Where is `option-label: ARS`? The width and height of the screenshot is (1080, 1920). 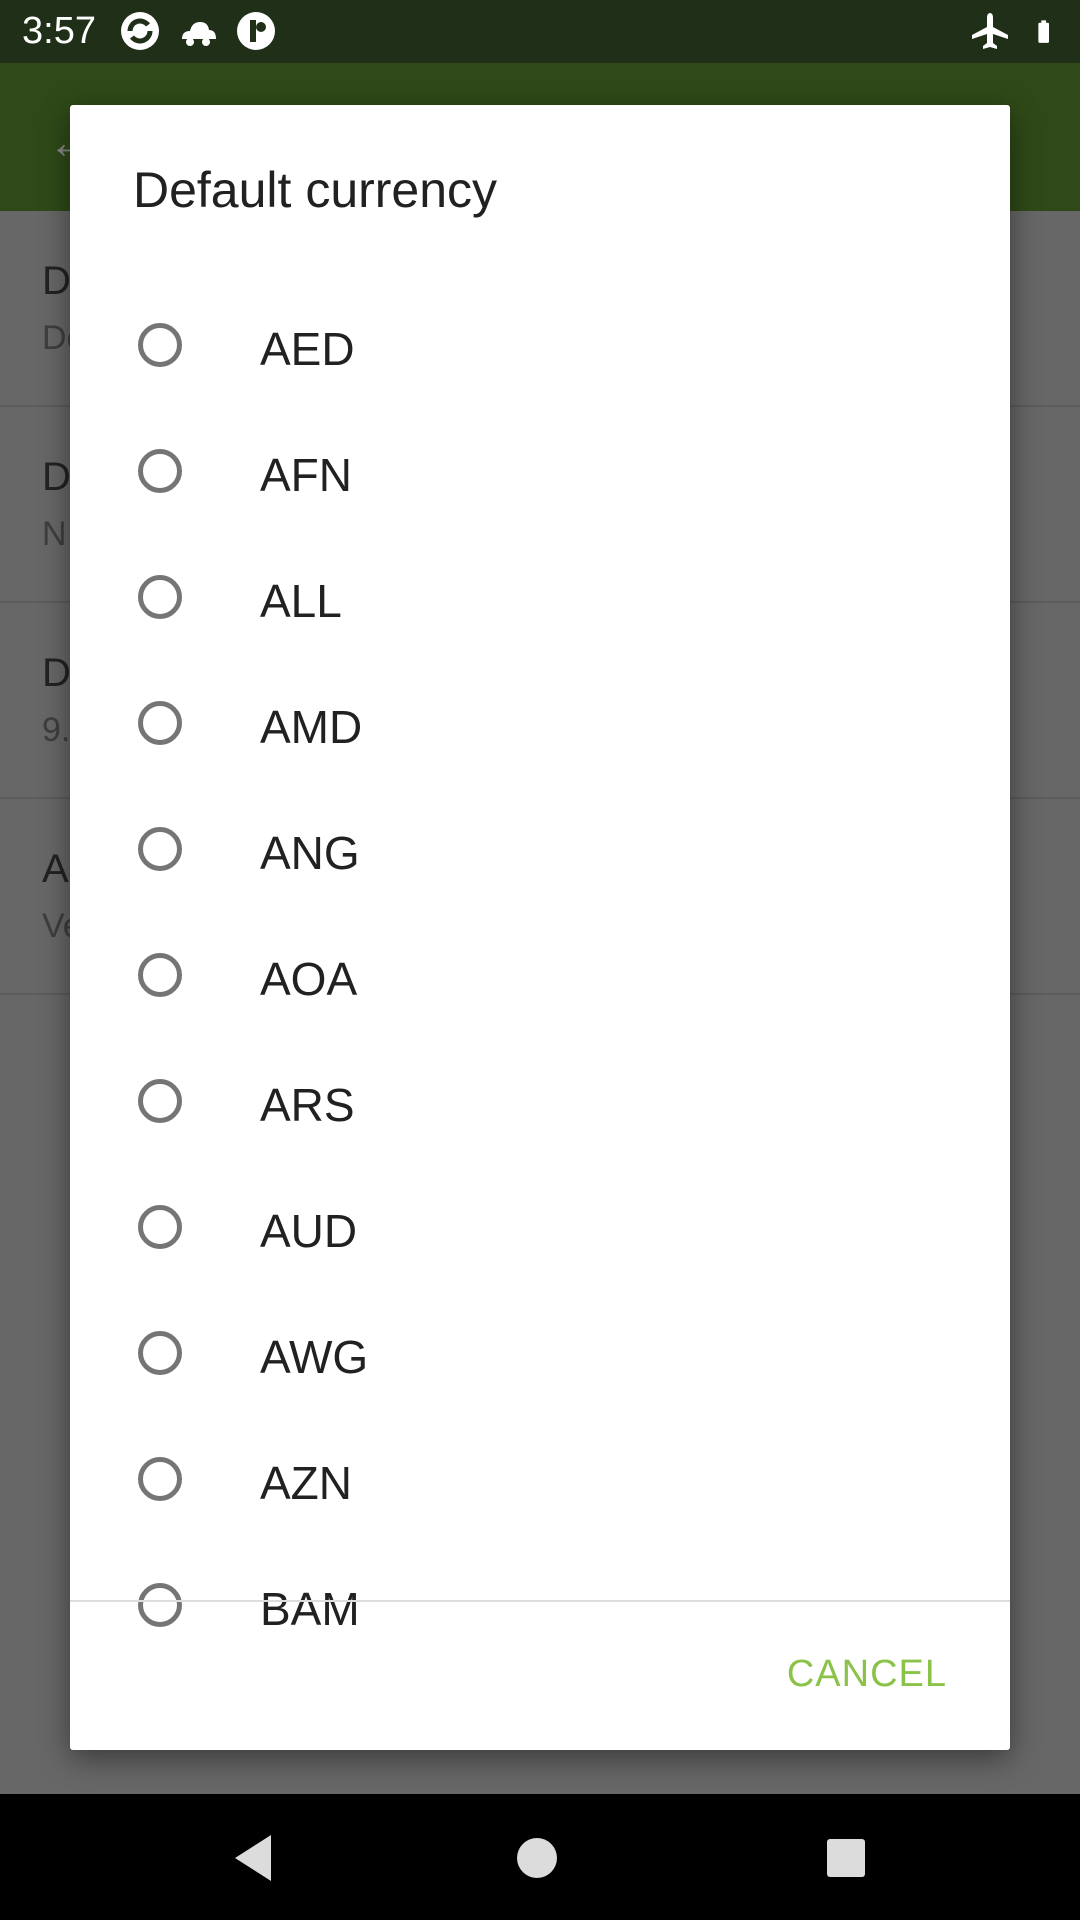 option-label: ARS is located at coordinates (307, 1105).